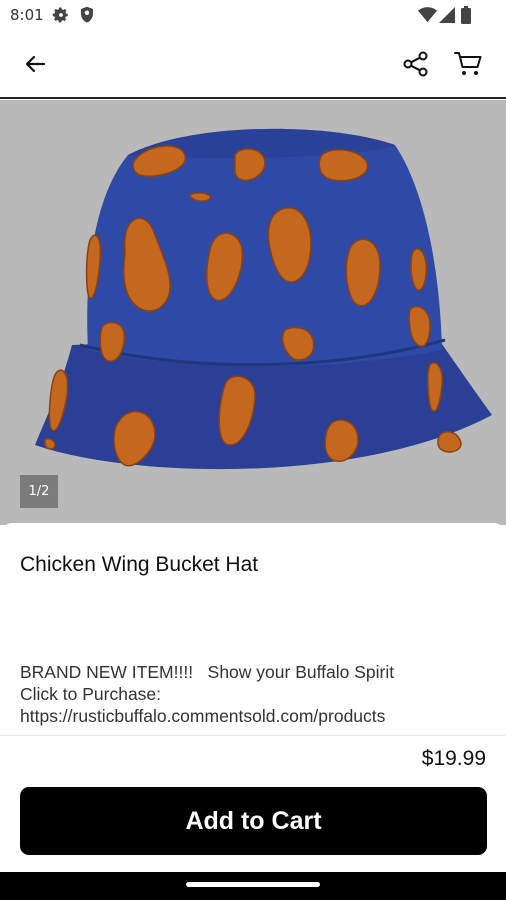 The width and height of the screenshot is (506, 900). What do you see at coordinates (453, 758) in the screenshot?
I see `product-price: $19.99` at bounding box center [453, 758].